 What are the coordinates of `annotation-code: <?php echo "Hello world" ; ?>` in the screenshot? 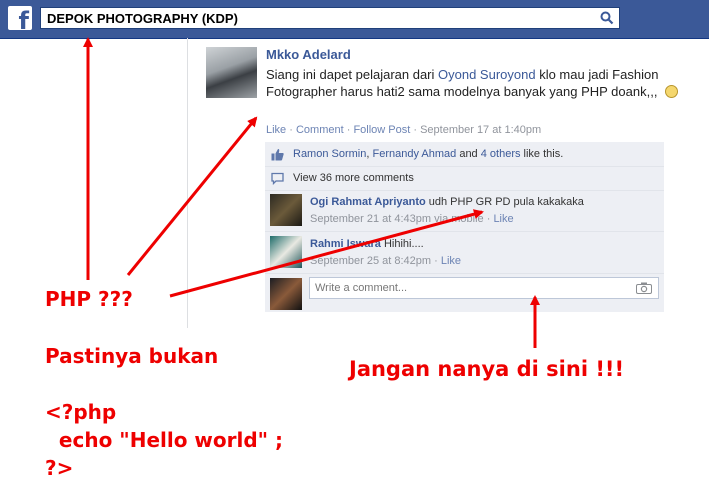 It's located at (164, 440).